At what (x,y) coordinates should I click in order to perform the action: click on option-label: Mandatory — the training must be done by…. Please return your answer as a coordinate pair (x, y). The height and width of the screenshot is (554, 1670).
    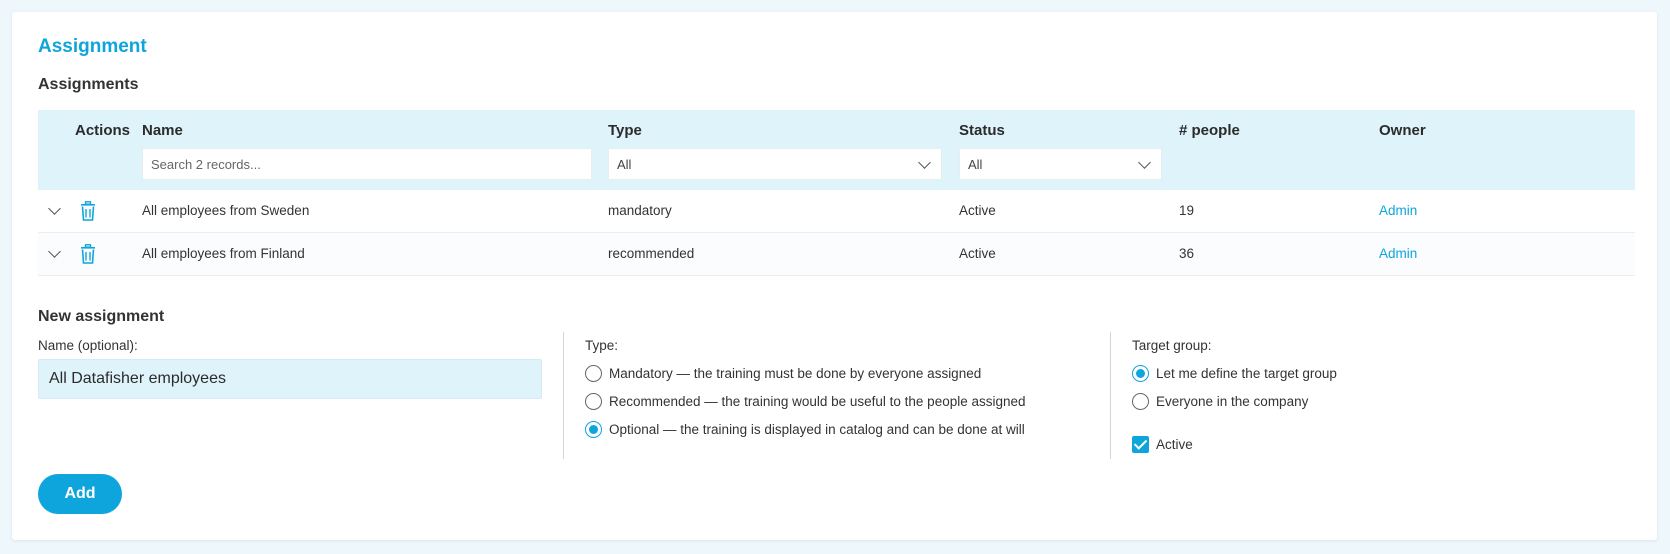
    Looking at the image, I should click on (795, 373).